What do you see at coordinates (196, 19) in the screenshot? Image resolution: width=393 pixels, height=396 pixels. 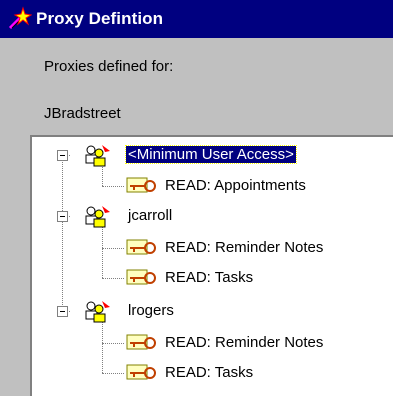 I see `title-bar: Proxy Defintion` at bounding box center [196, 19].